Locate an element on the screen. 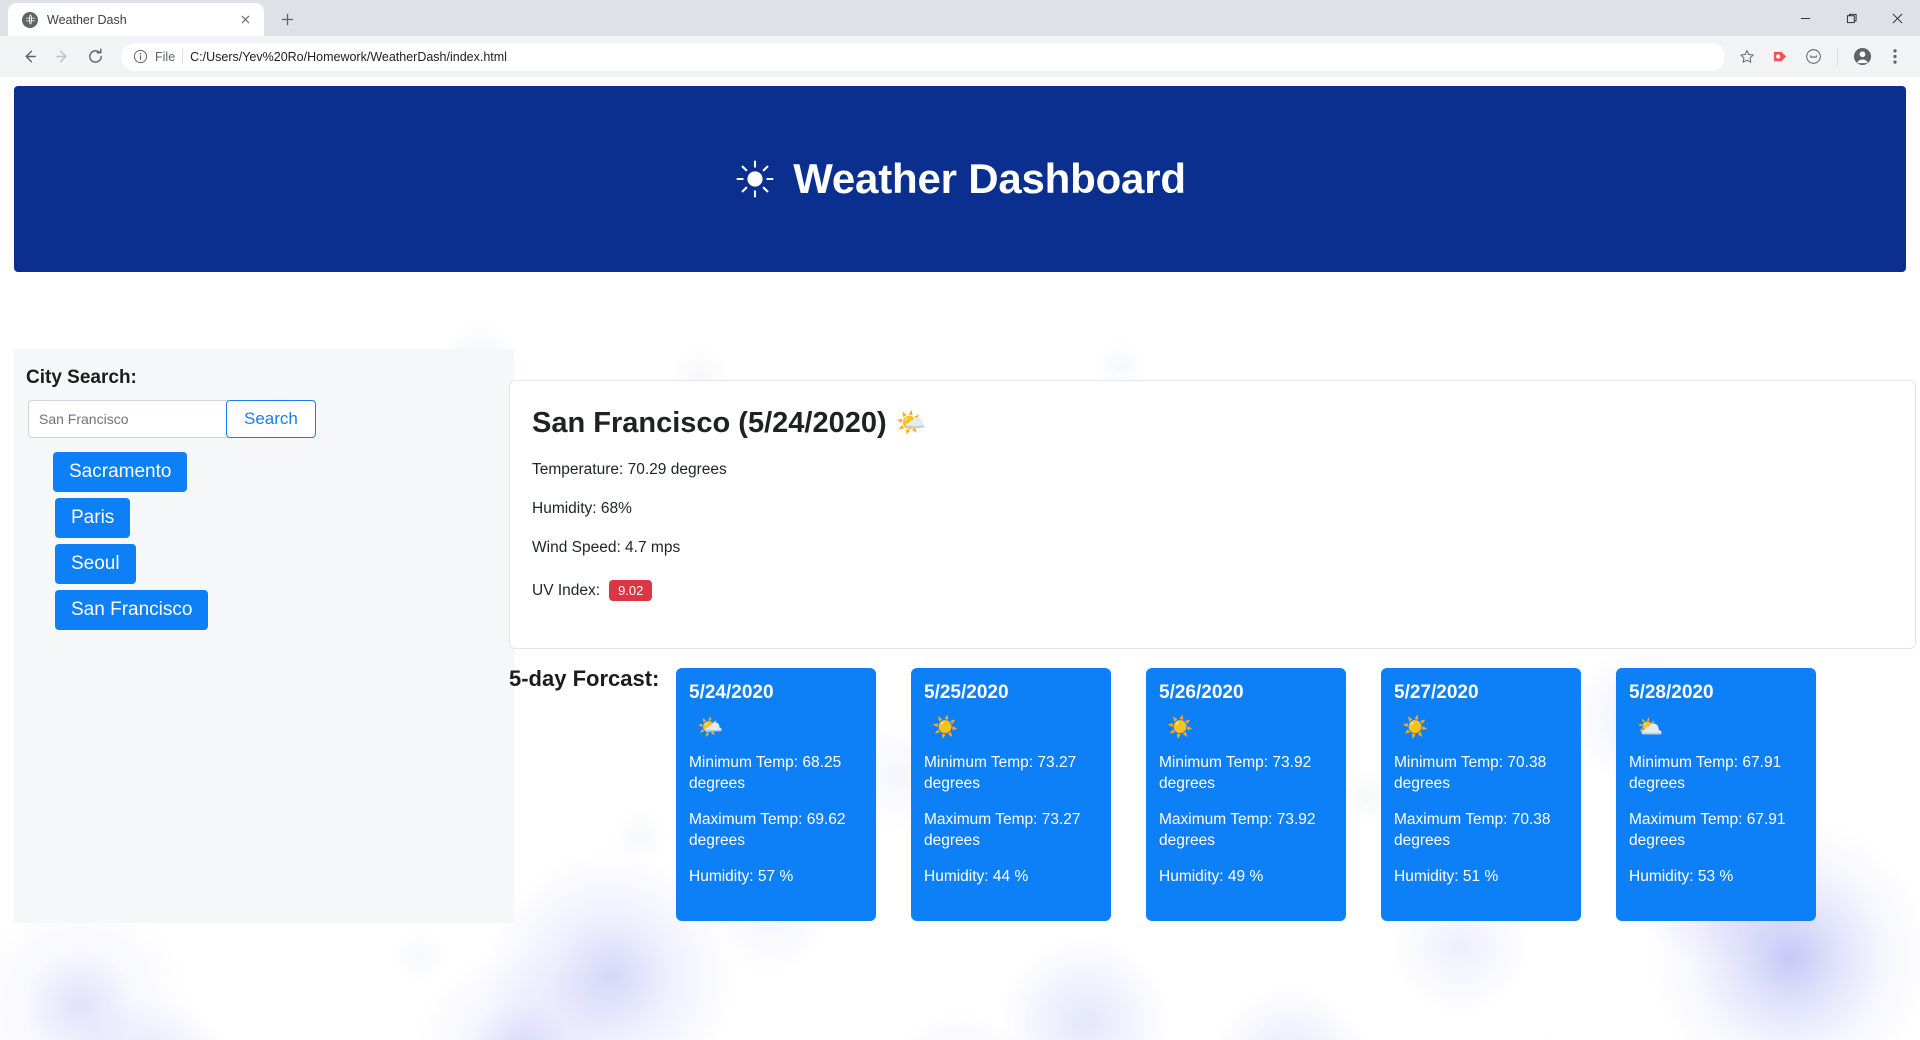 This screenshot has height=1040, width=1920. forecast-date: 5/25/2020 is located at coordinates (966, 692).